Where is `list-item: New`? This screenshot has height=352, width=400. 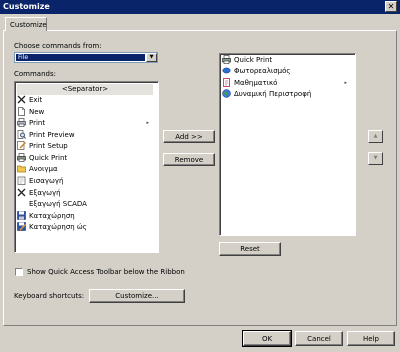
list-item: New is located at coordinates (31, 112).